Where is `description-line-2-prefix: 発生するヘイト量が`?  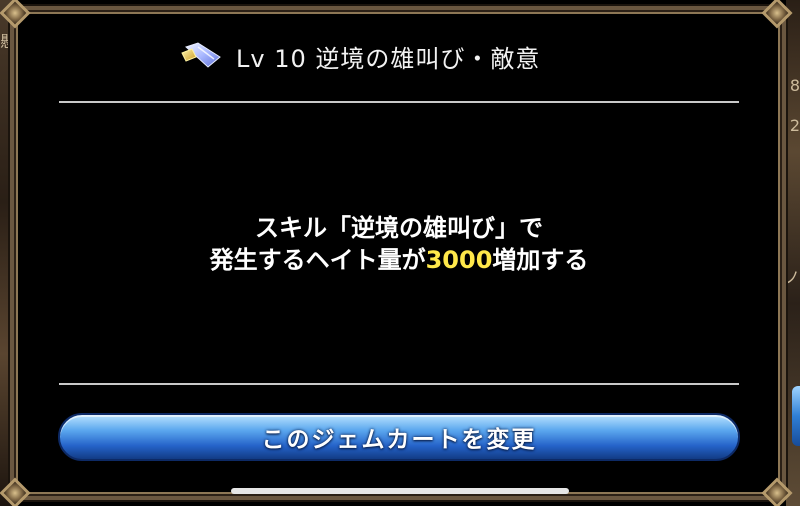 description-line-2-prefix: 発生するヘイト量が is located at coordinates (317, 260).